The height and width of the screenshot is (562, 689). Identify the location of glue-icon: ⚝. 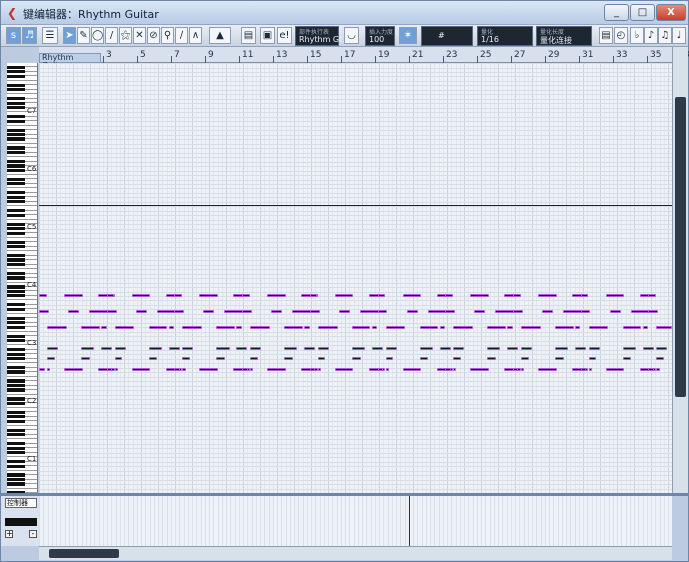
(125, 35).